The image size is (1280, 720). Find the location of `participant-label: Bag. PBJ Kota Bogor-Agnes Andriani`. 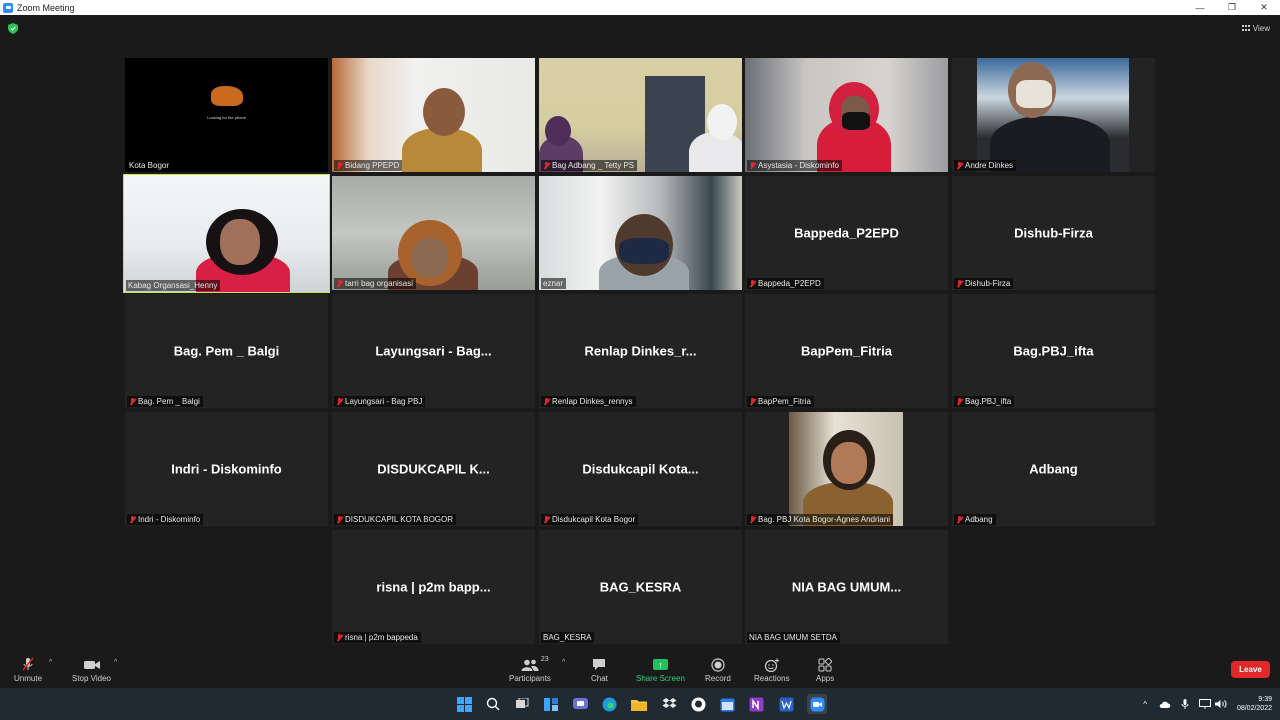

participant-label: Bag. PBJ Kota Bogor-Agnes Andriani is located at coordinates (820, 519).